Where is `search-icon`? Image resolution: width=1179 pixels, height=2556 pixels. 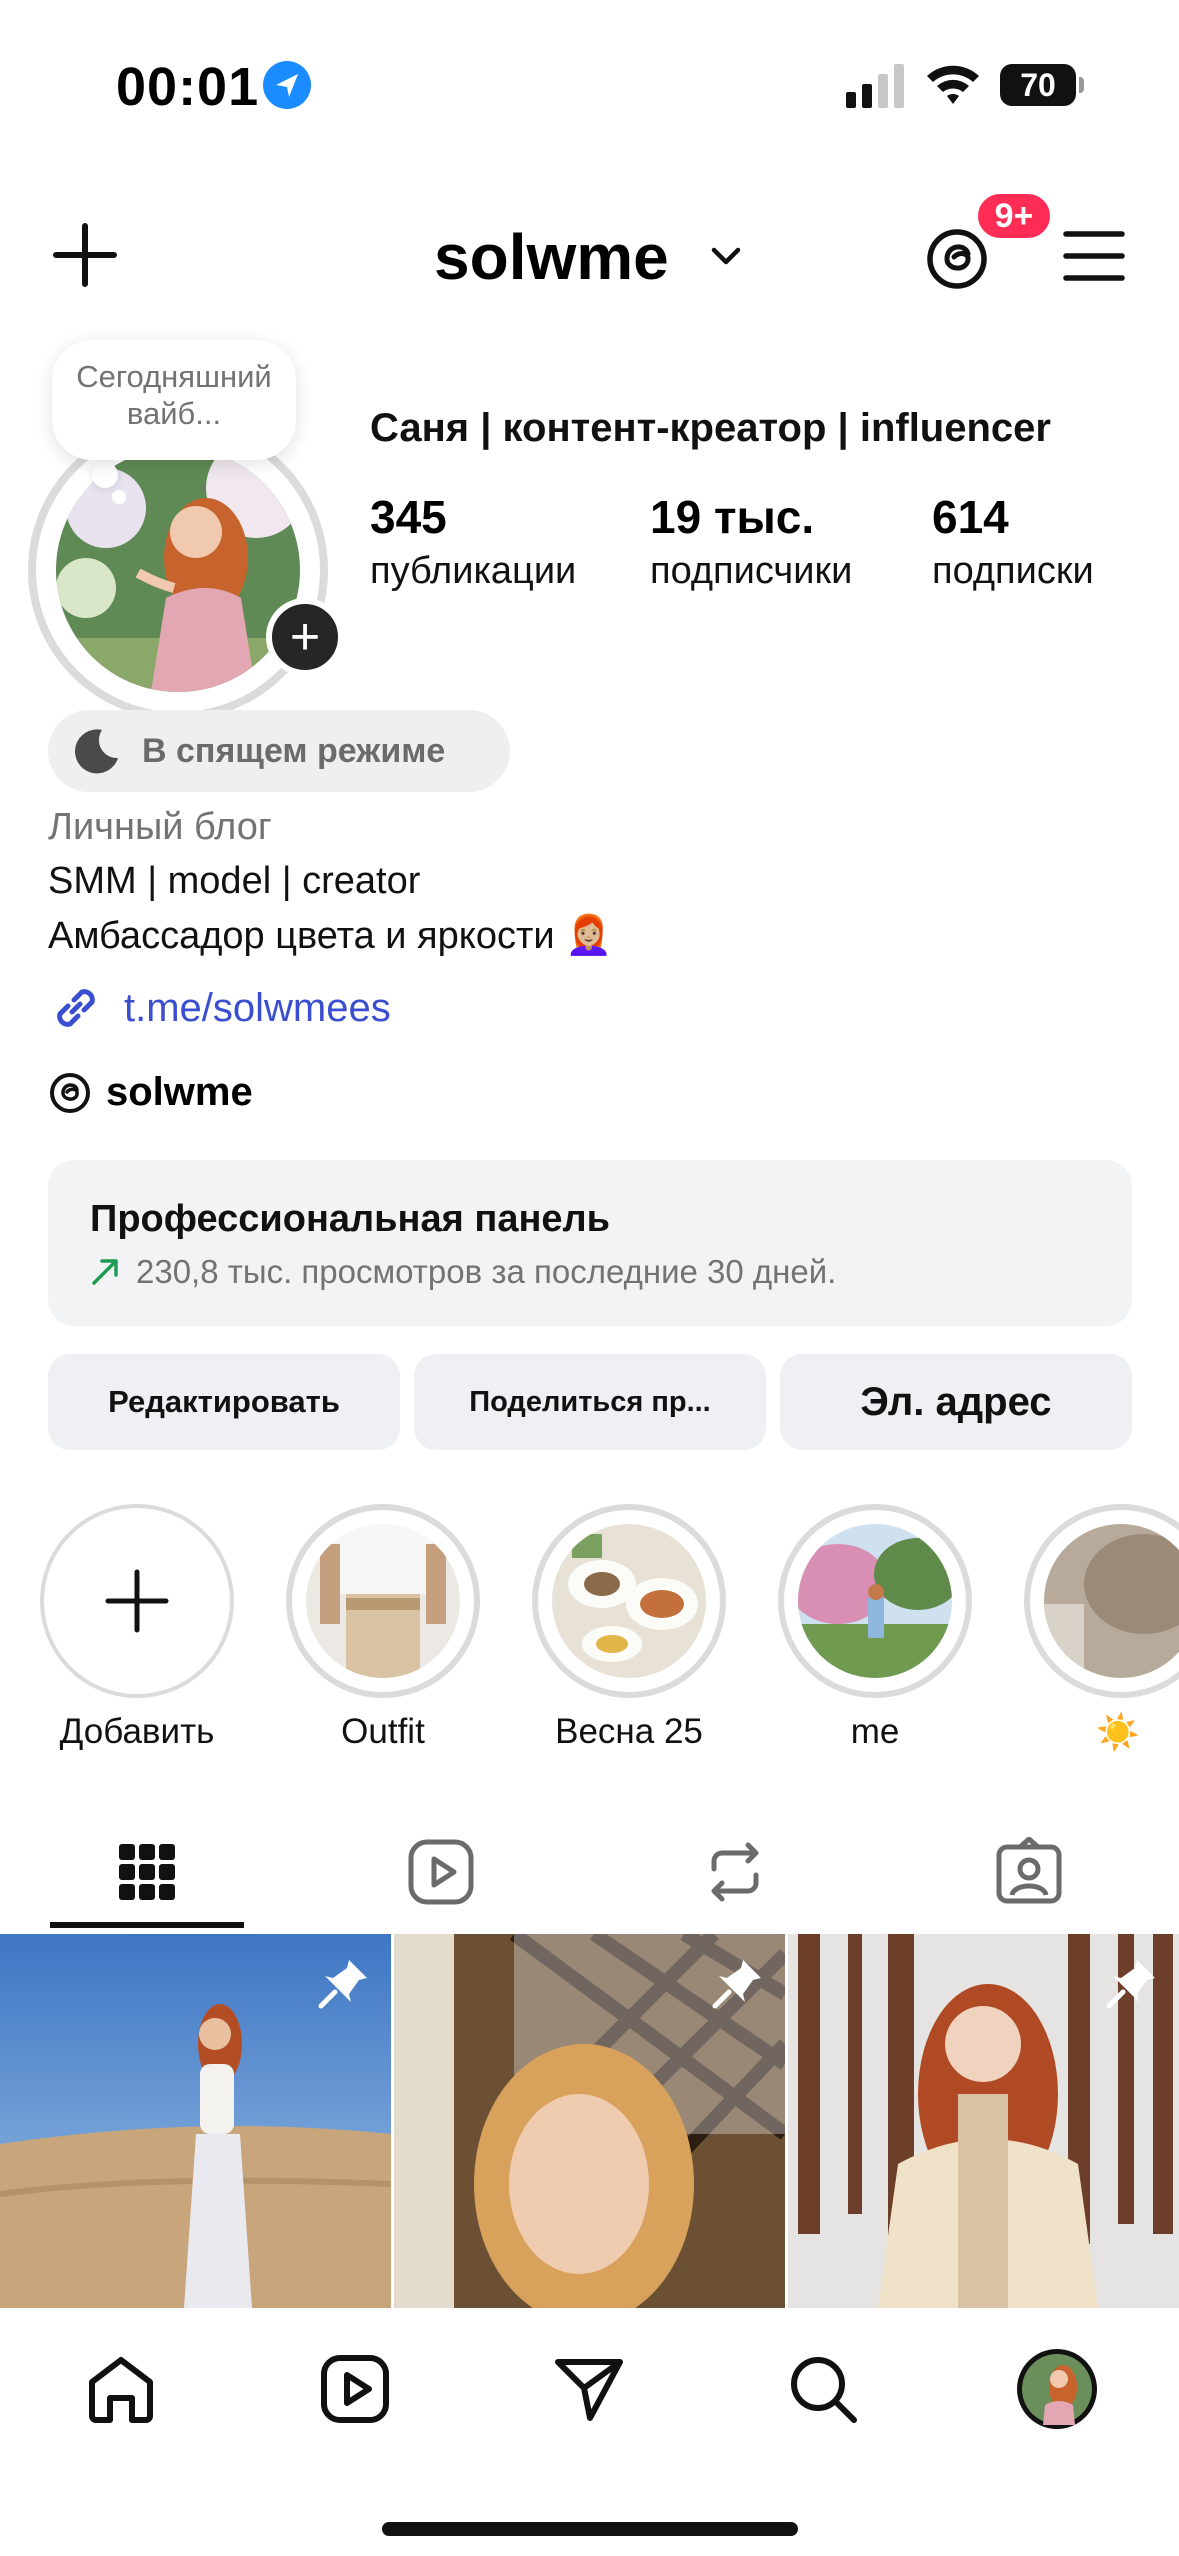 search-icon is located at coordinates (824, 2390).